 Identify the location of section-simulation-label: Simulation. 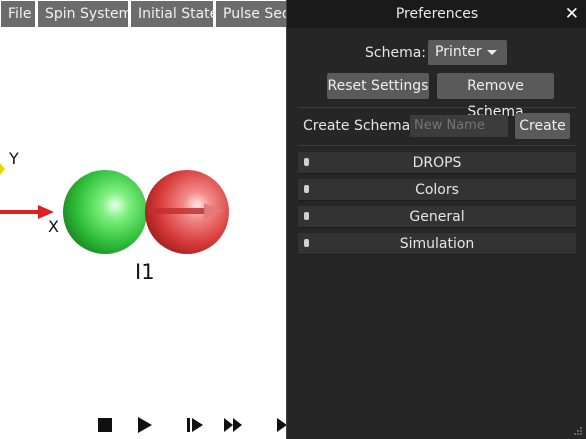
(437, 244).